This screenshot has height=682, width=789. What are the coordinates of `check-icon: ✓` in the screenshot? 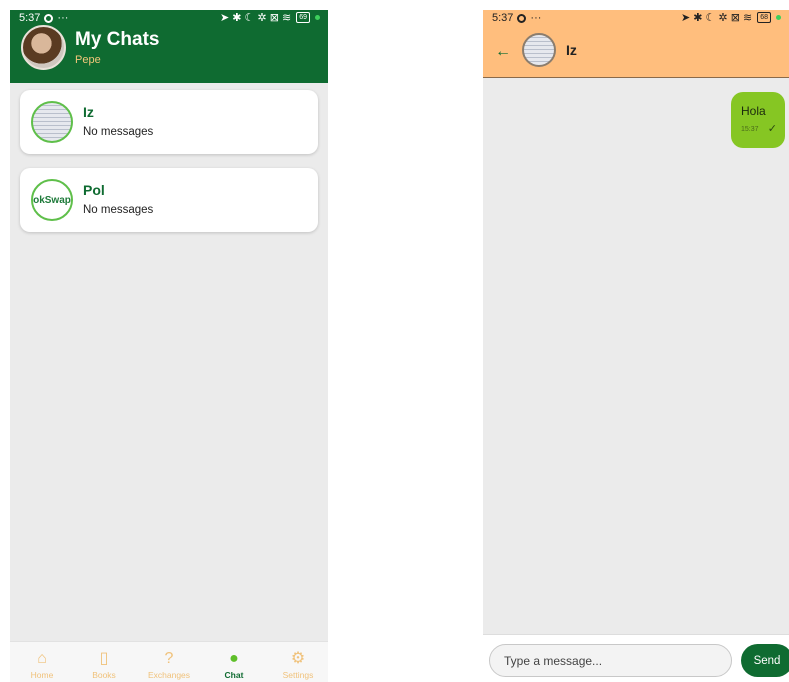 It's located at (772, 129).